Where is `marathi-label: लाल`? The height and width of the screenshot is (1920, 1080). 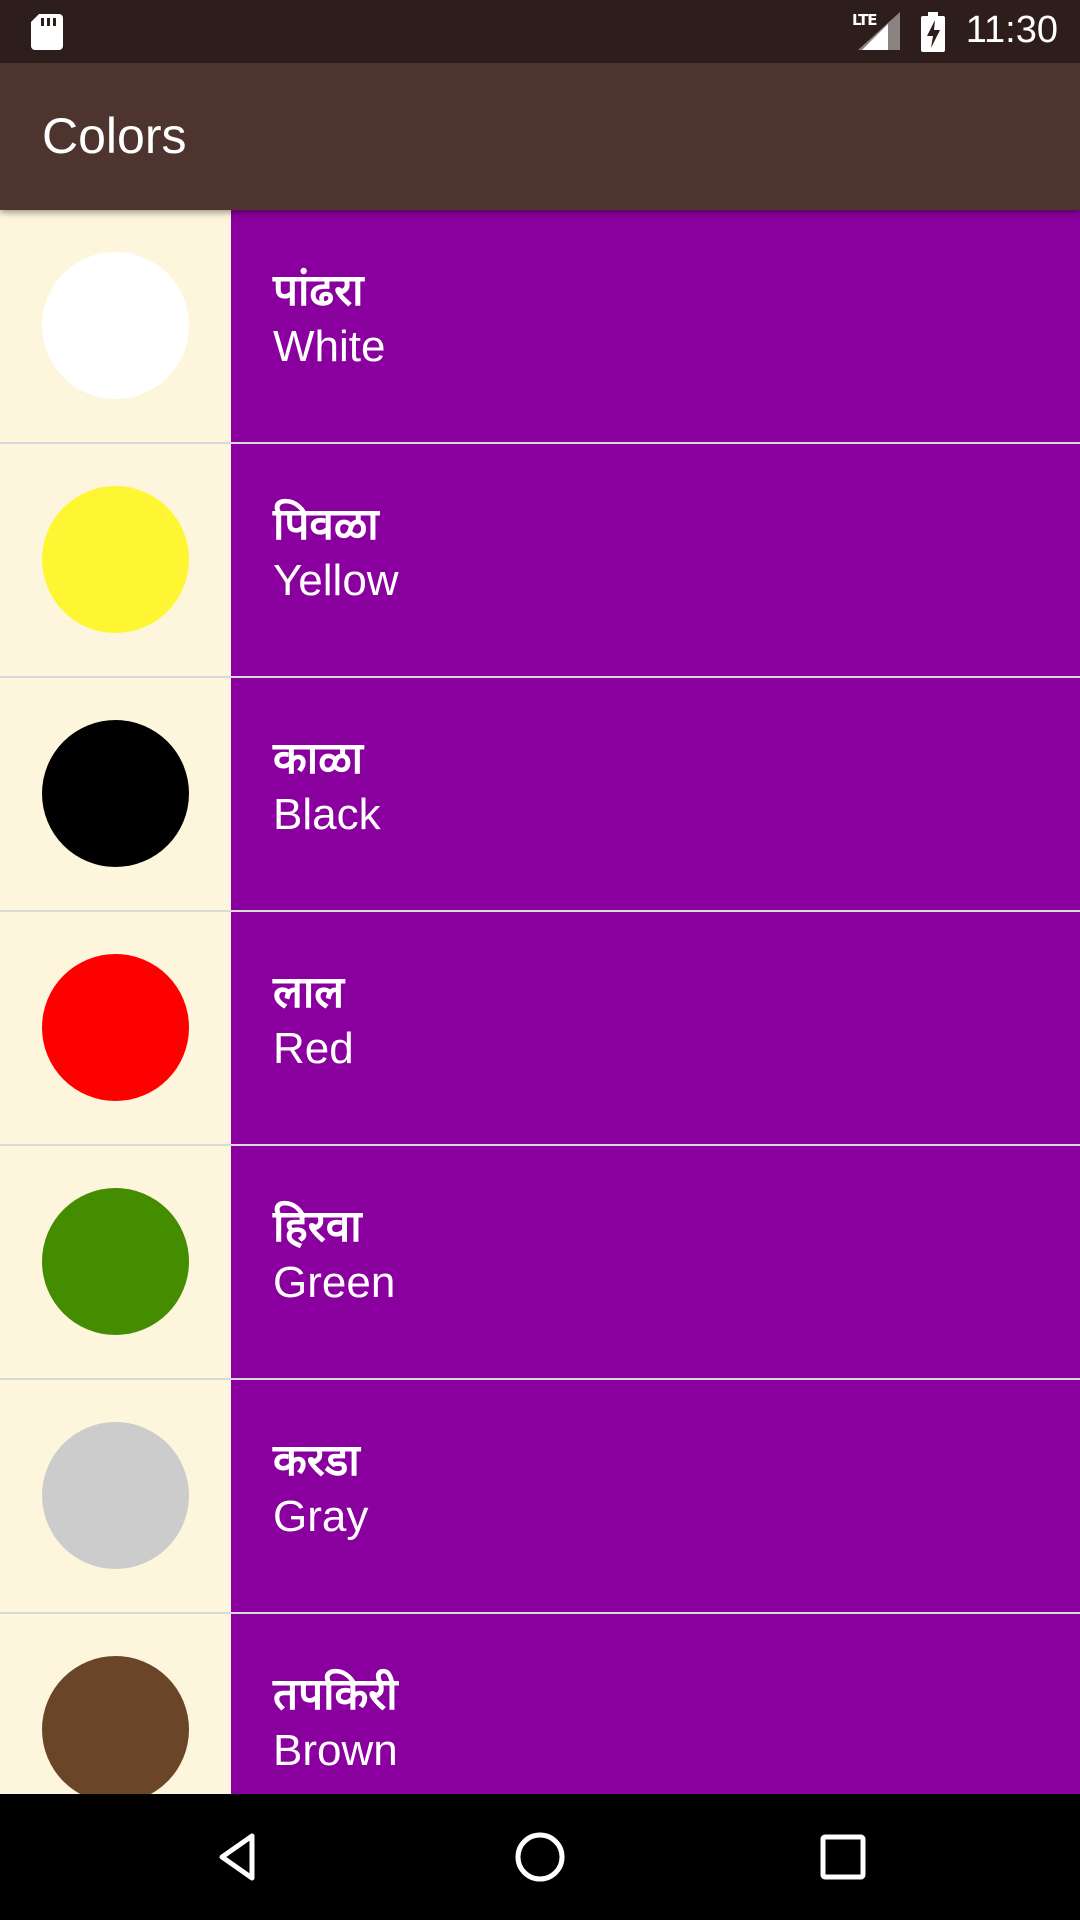 marathi-label: लाल is located at coordinates (309, 992).